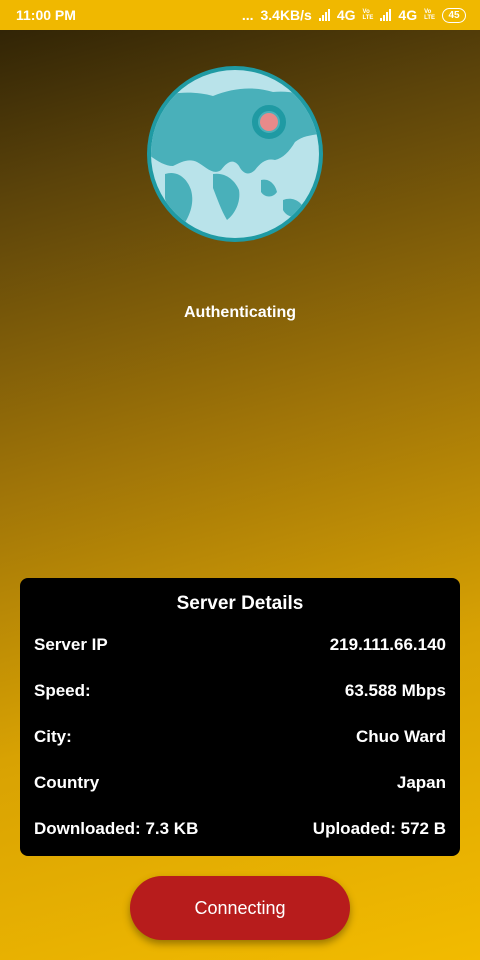  Describe the element at coordinates (240, 645) in the screenshot. I see `server-ip-row: Server IP 219.111.66.140` at that location.